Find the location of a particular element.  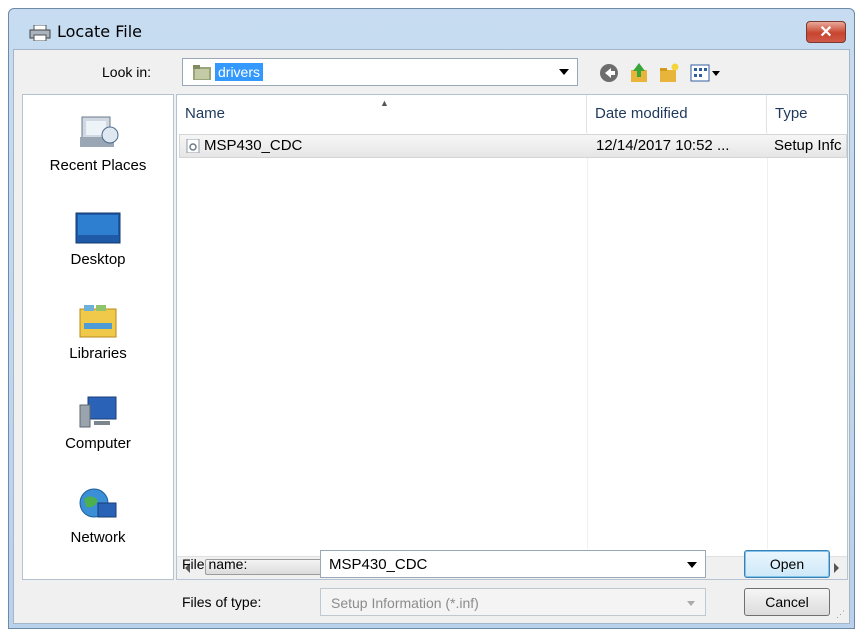

file-name-cell: MSP430_CDC is located at coordinates (253, 145).